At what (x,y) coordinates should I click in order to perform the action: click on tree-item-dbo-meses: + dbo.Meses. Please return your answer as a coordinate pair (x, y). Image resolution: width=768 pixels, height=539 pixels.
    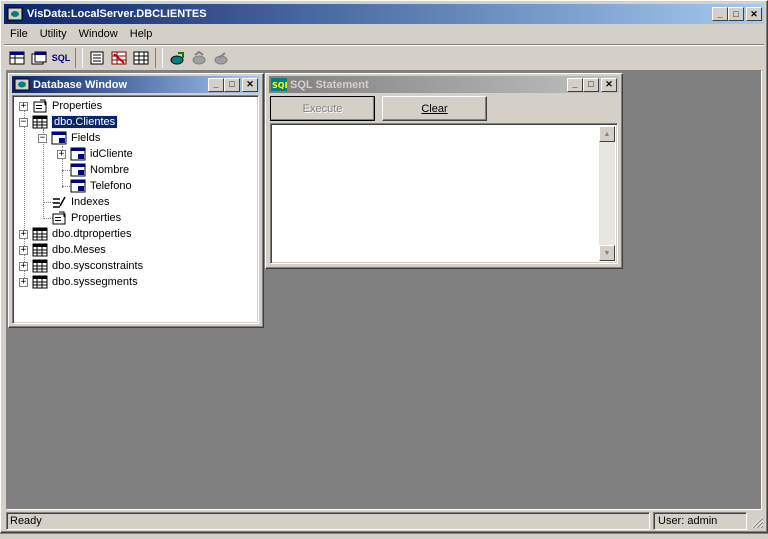
    Looking at the image, I should click on (62, 250).